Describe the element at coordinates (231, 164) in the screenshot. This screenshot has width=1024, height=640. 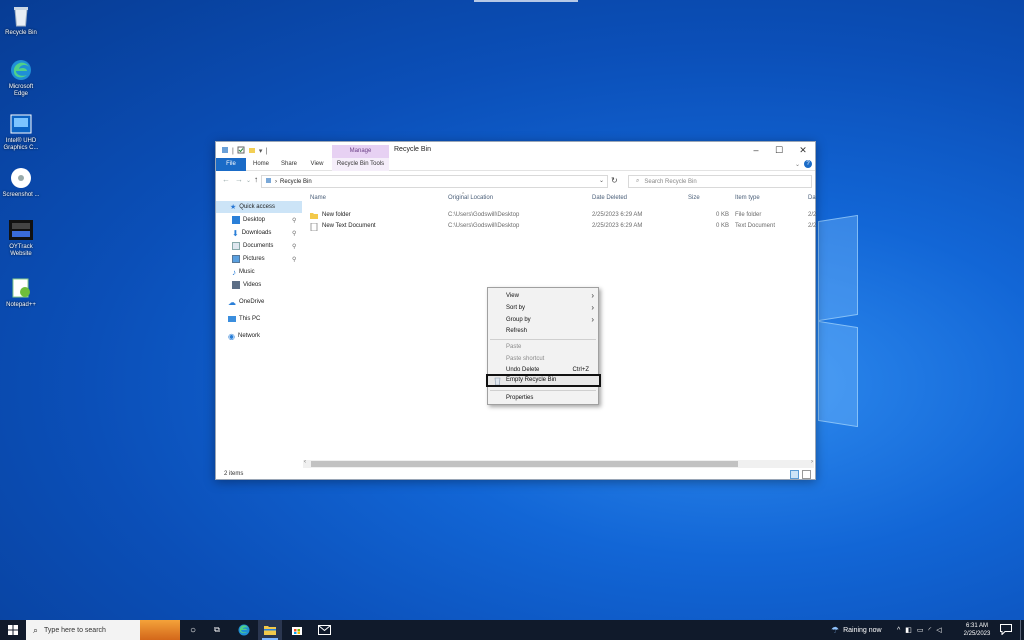
I see `tab-file: File` at that location.